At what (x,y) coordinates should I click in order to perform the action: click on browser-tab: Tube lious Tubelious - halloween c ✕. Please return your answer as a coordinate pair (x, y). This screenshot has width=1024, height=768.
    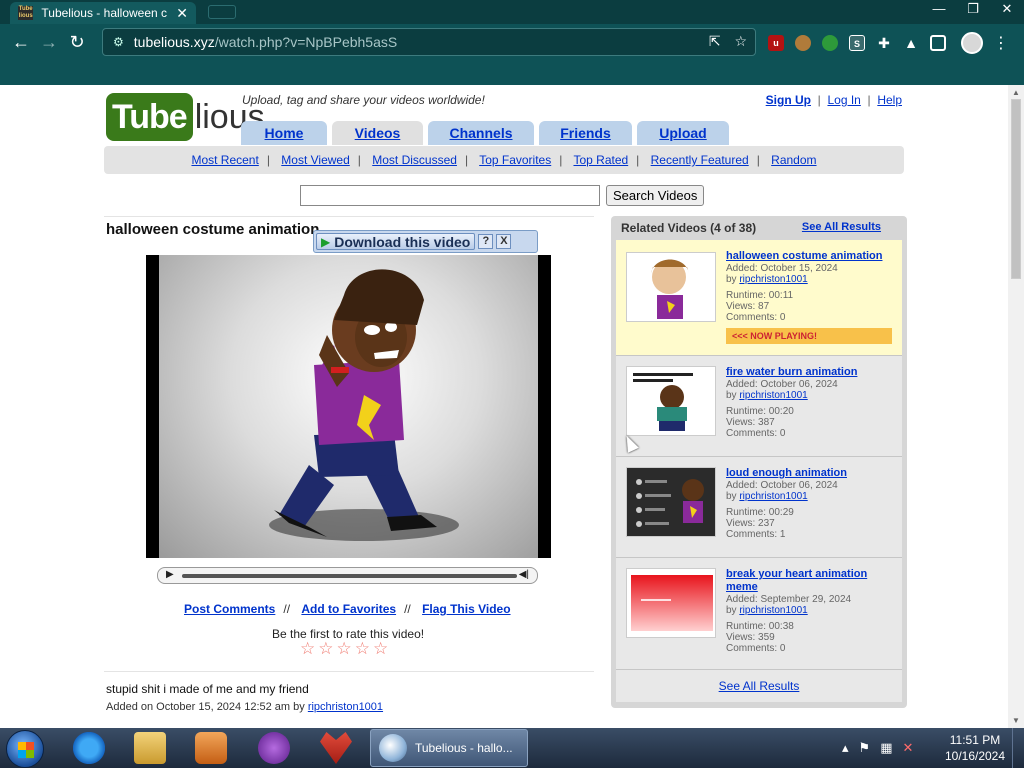
    Looking at the image, I should click on (103, 13).